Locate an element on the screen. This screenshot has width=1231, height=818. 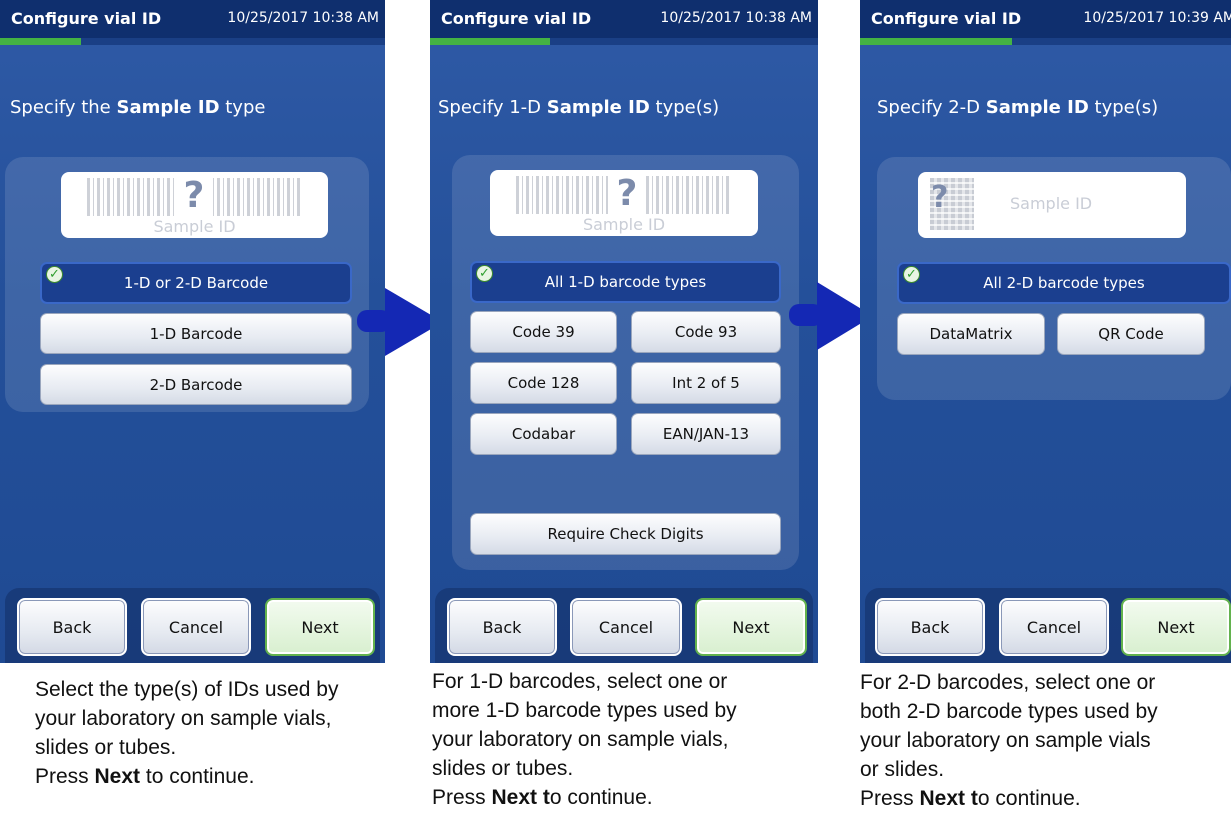
option-all-1d-types: ✓ All 1-D barcode types is located at coordinates (625, 282).